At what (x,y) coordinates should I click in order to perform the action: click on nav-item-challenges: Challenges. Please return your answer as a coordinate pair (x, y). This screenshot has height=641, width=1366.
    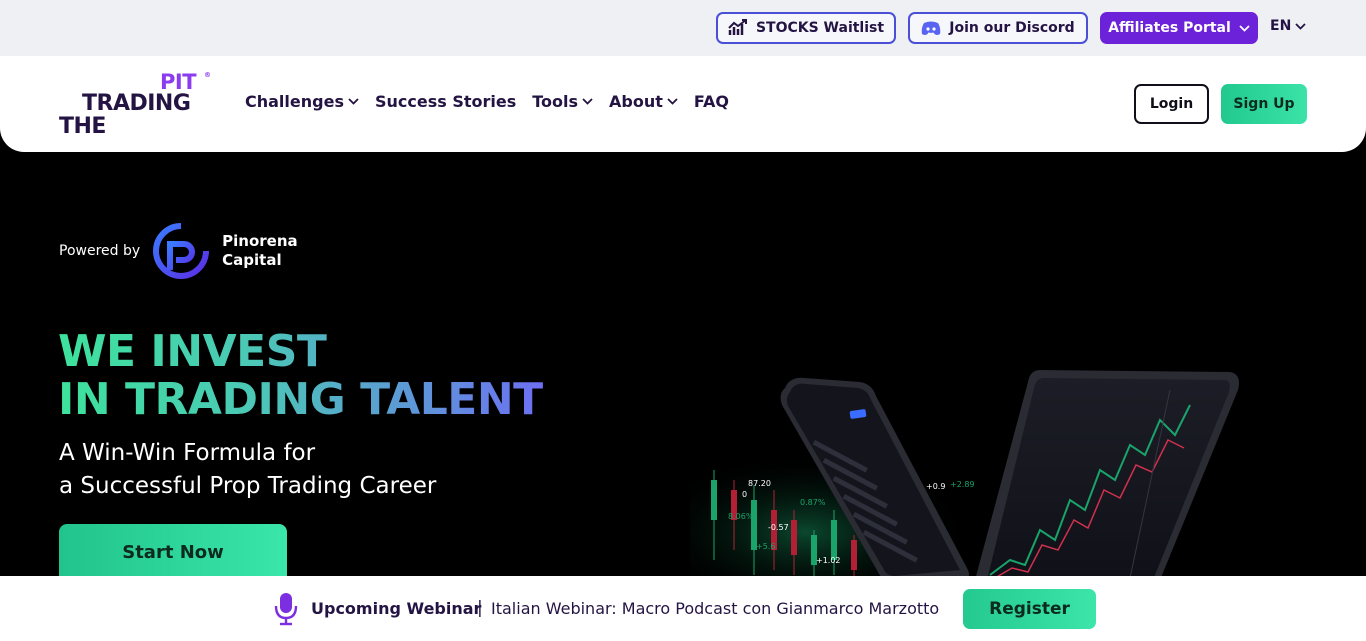
    Looking at the image, I should click on (302, 101).